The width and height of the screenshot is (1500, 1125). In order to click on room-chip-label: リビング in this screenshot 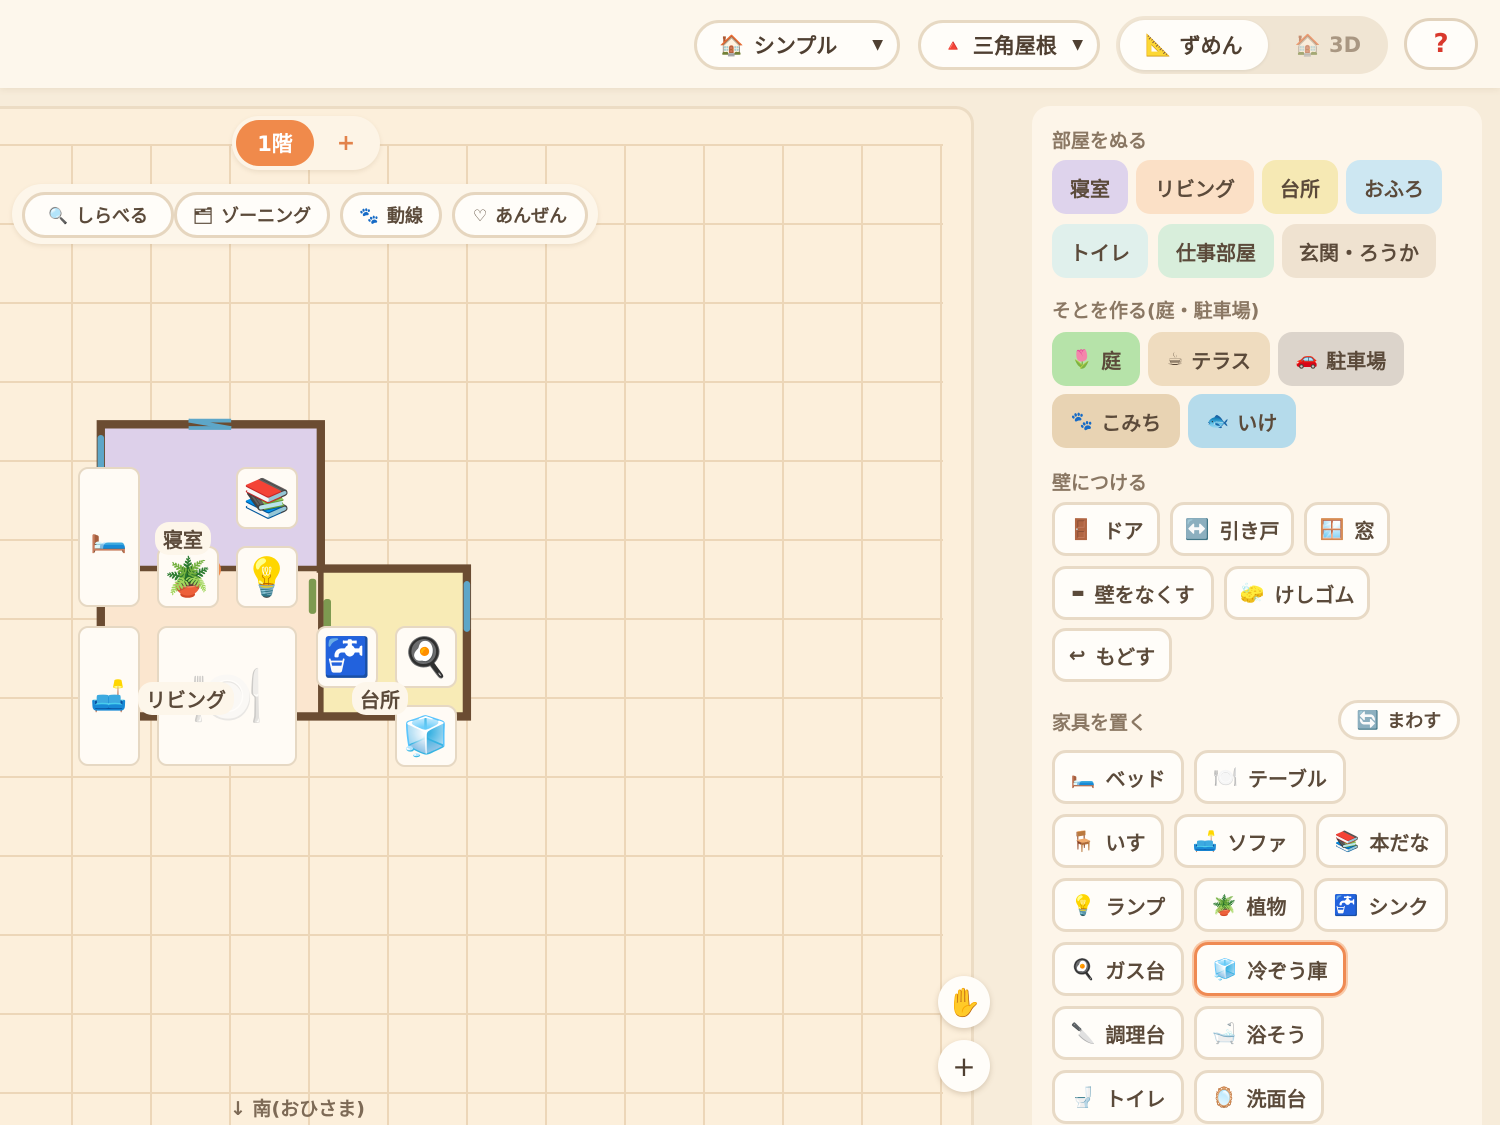, I will do `click(1195, 188)`.